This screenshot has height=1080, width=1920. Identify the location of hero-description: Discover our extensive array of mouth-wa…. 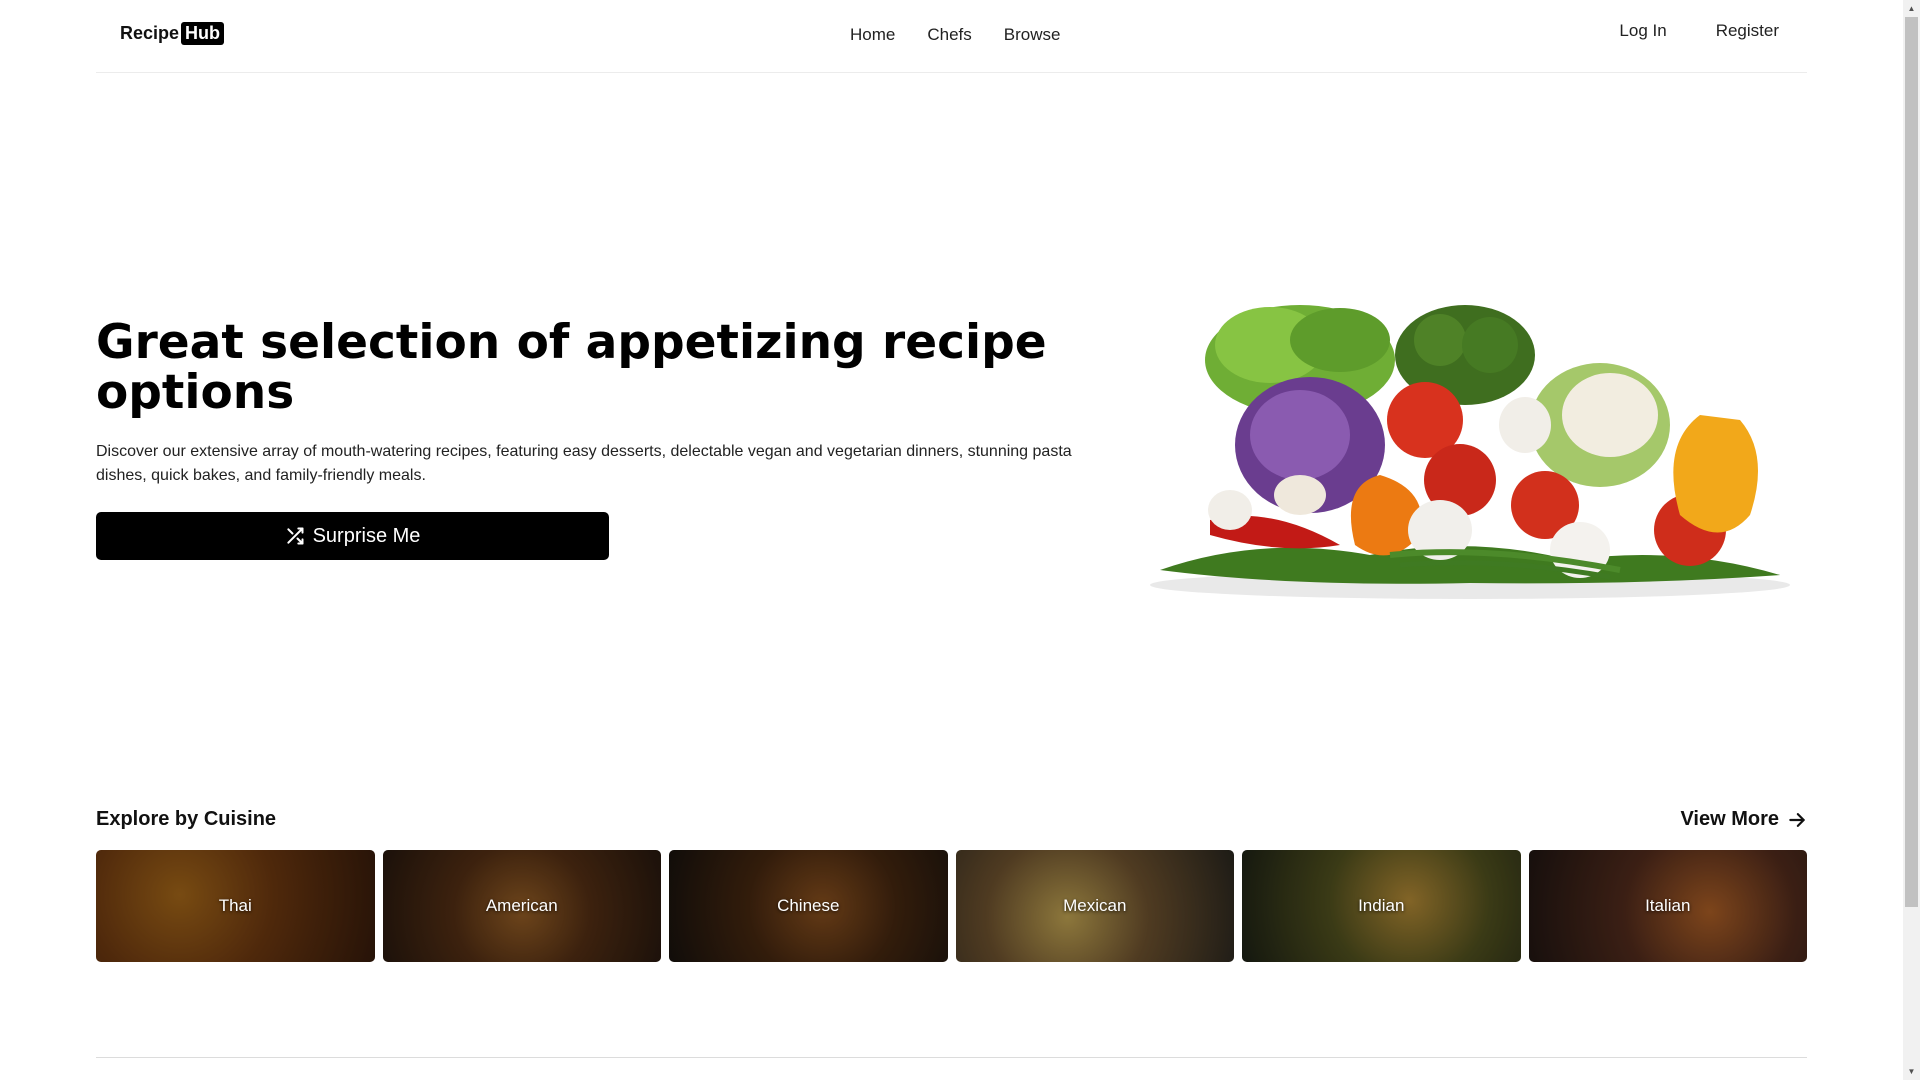
(584, 463).